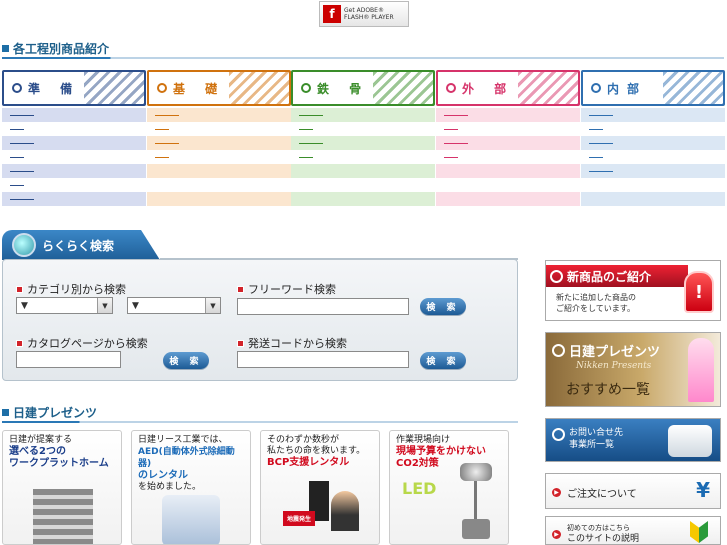  I want to click on new-products-banner: 新商品のご紹介 新たに追加した商品の ご紹介をしています。 !, so click(633, 290).